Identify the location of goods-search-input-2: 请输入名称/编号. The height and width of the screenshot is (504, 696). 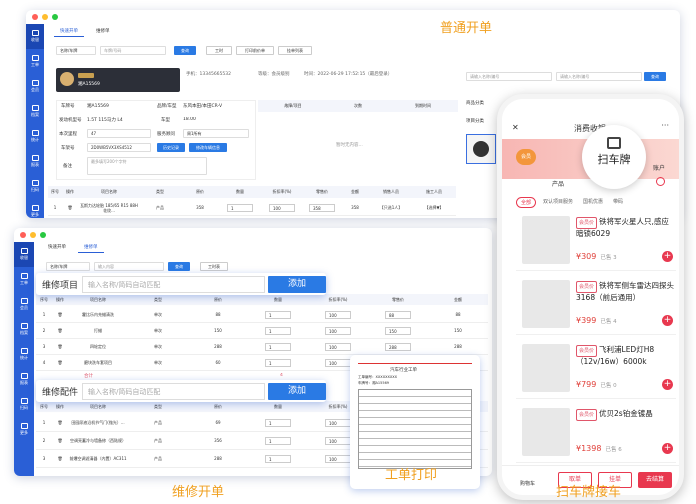
(599, 76).